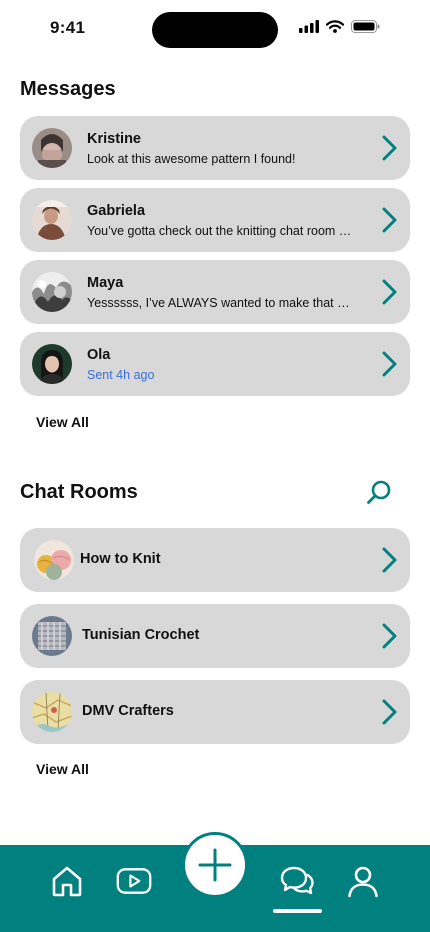  I want to click on crochet-swatch-thumbnail, so click(52, 636).